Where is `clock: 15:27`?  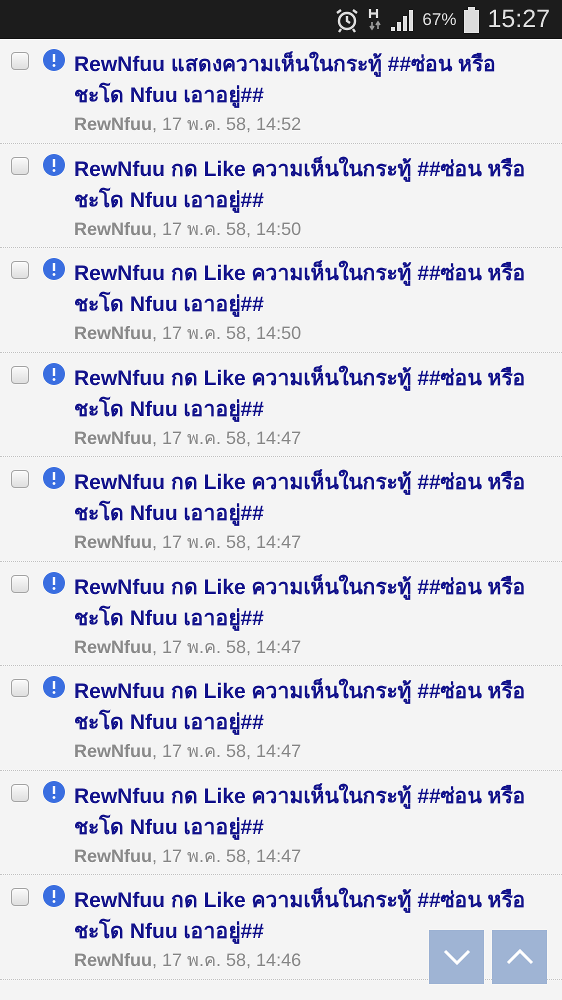
clock: 15:27 is located at coordinates (518, 19).